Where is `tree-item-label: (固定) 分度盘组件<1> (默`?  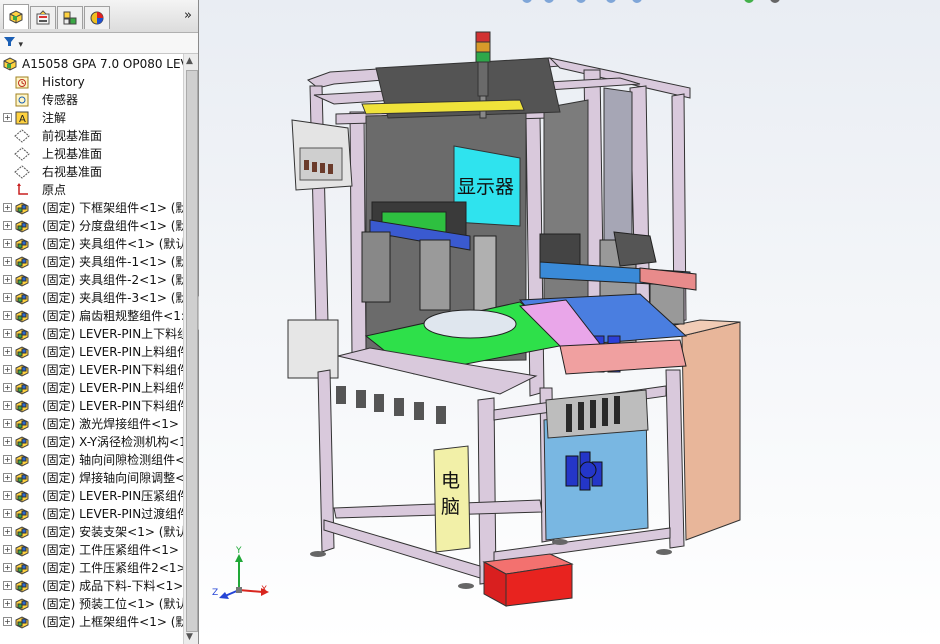 tree-item-label: (固定) 分度盘组件<1> (默 is located at coordinates (112, 226).